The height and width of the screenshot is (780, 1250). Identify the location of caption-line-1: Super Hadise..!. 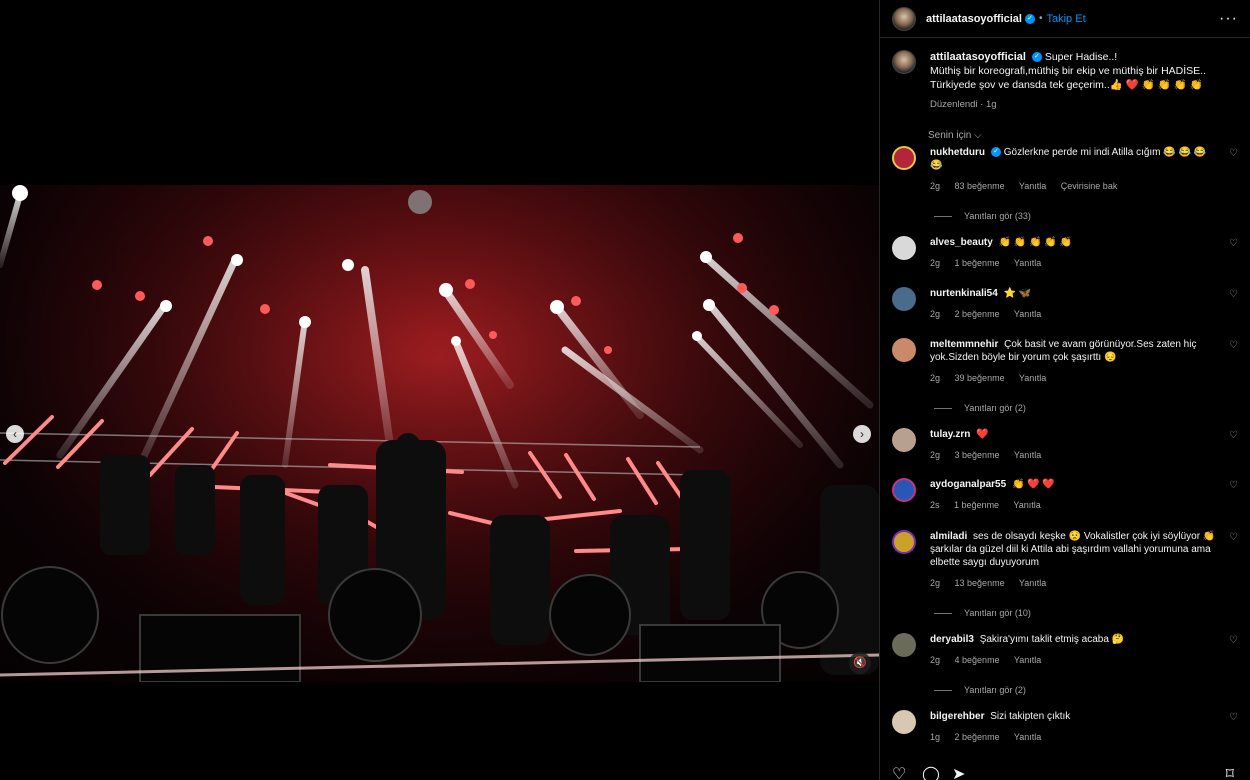
(1081, 57).